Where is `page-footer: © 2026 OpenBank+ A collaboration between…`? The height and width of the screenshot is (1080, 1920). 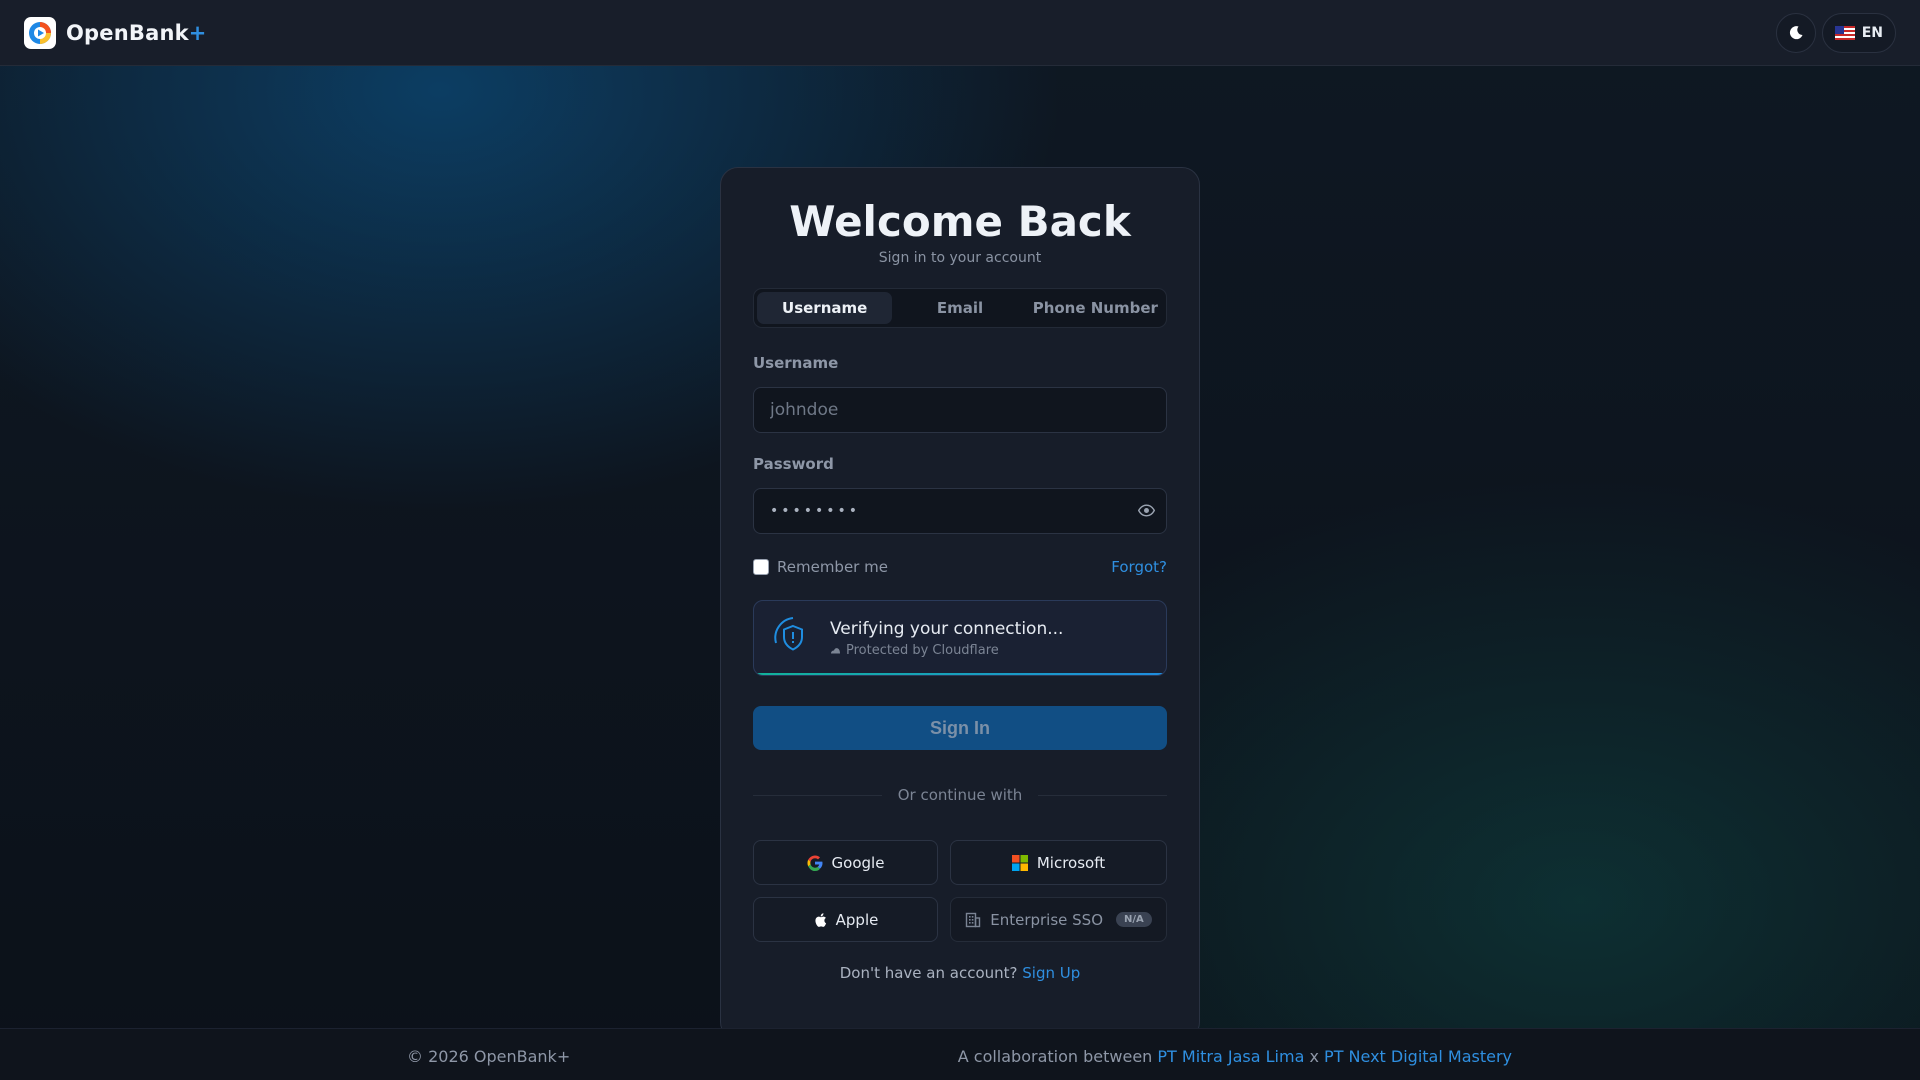
page-footer: © 2026 OpenBank+ A collaboration between… is located at coordinates (960, 1054).